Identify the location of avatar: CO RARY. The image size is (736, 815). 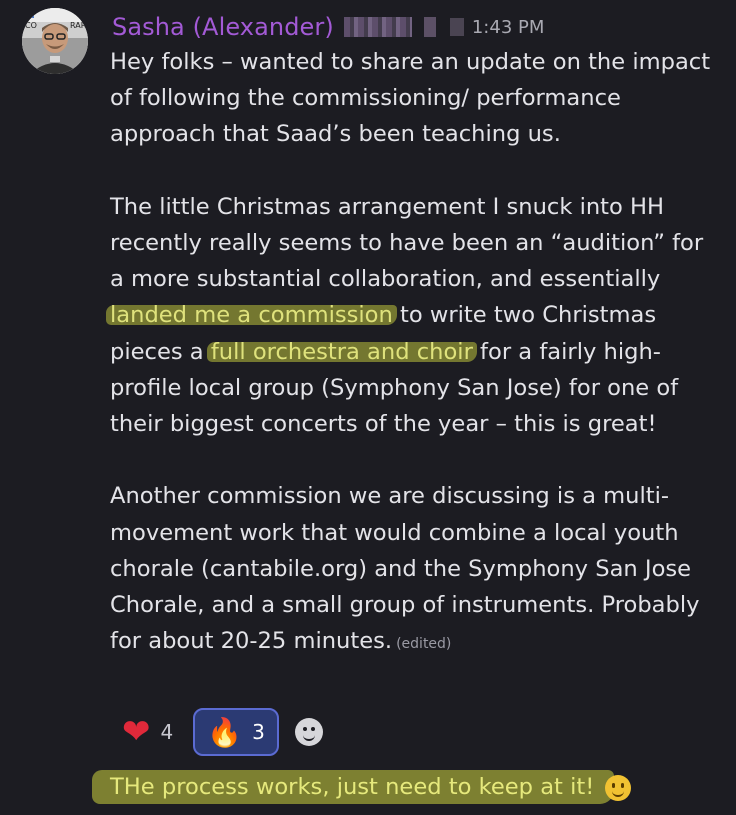
(55, 41).